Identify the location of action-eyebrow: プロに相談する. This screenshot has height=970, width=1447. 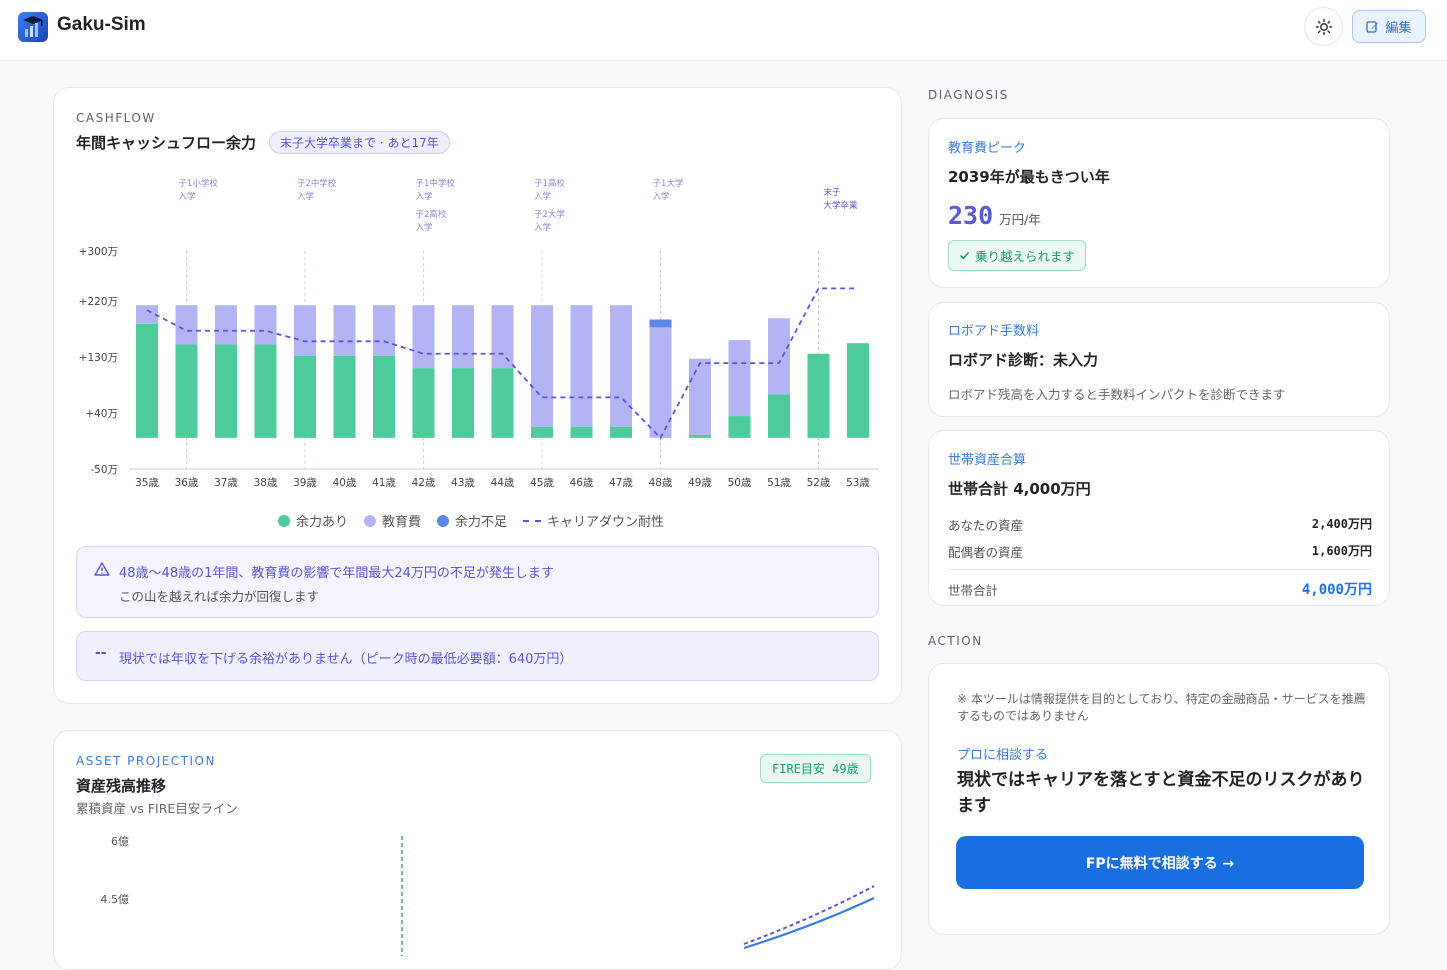
(1003, 755).